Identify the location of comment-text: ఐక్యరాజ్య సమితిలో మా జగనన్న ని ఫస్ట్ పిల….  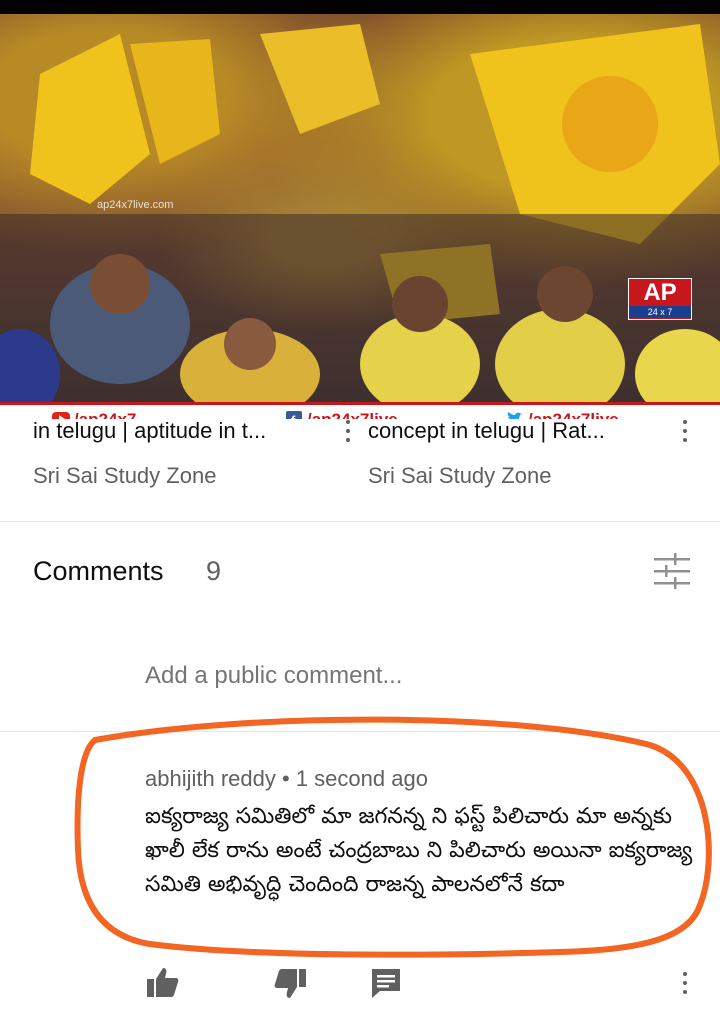
(419, 850).